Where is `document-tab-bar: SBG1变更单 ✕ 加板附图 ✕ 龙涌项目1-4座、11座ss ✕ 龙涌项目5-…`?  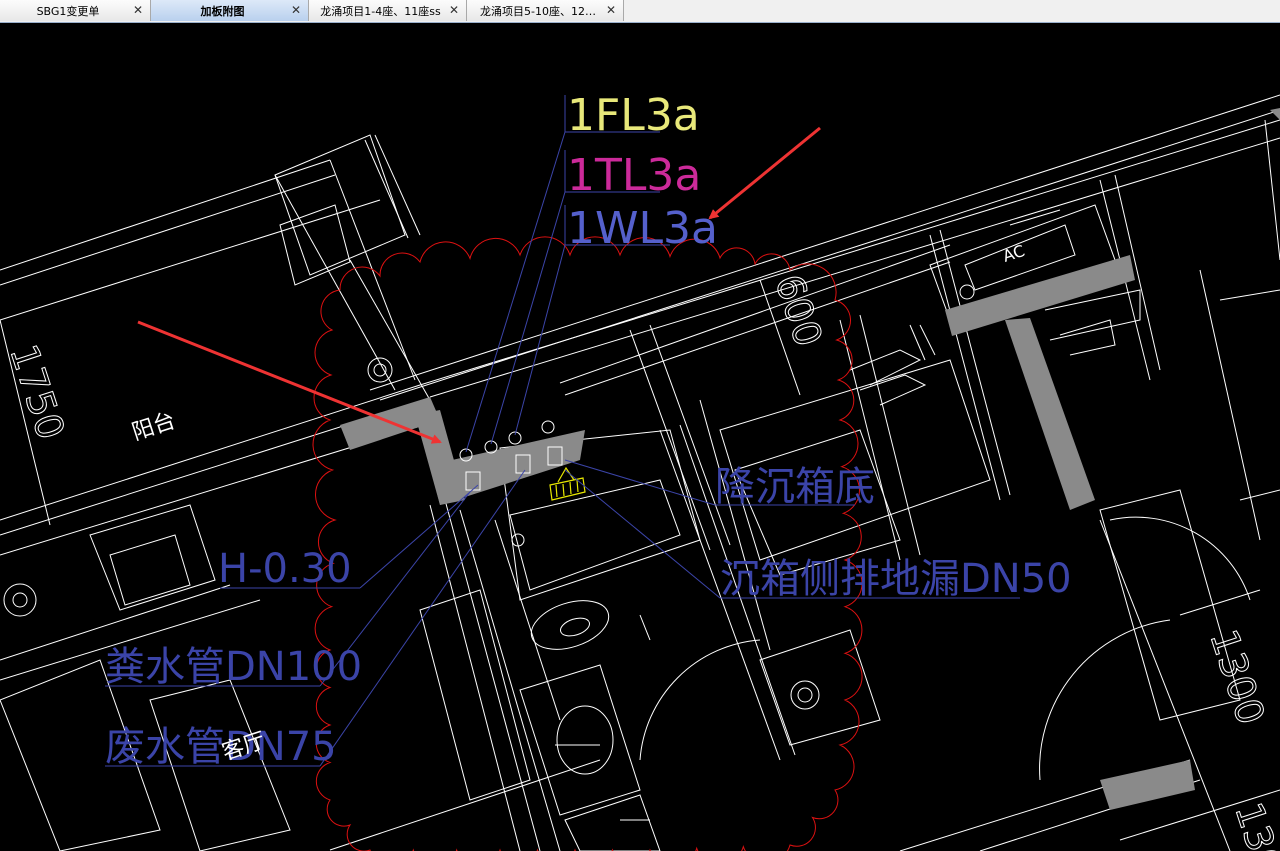
document-tab-bar: SBG1变更单 ✕ 加板附图 ✕ 龙涌项目1-4座、11座ss ✕ 龙涌项目5-… is located at coordinates (640, 11).